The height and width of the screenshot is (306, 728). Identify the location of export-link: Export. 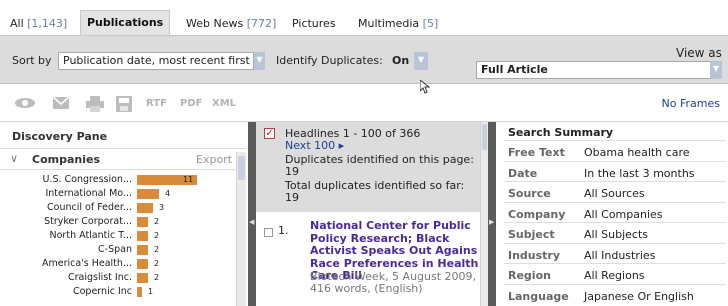
(214, 159).